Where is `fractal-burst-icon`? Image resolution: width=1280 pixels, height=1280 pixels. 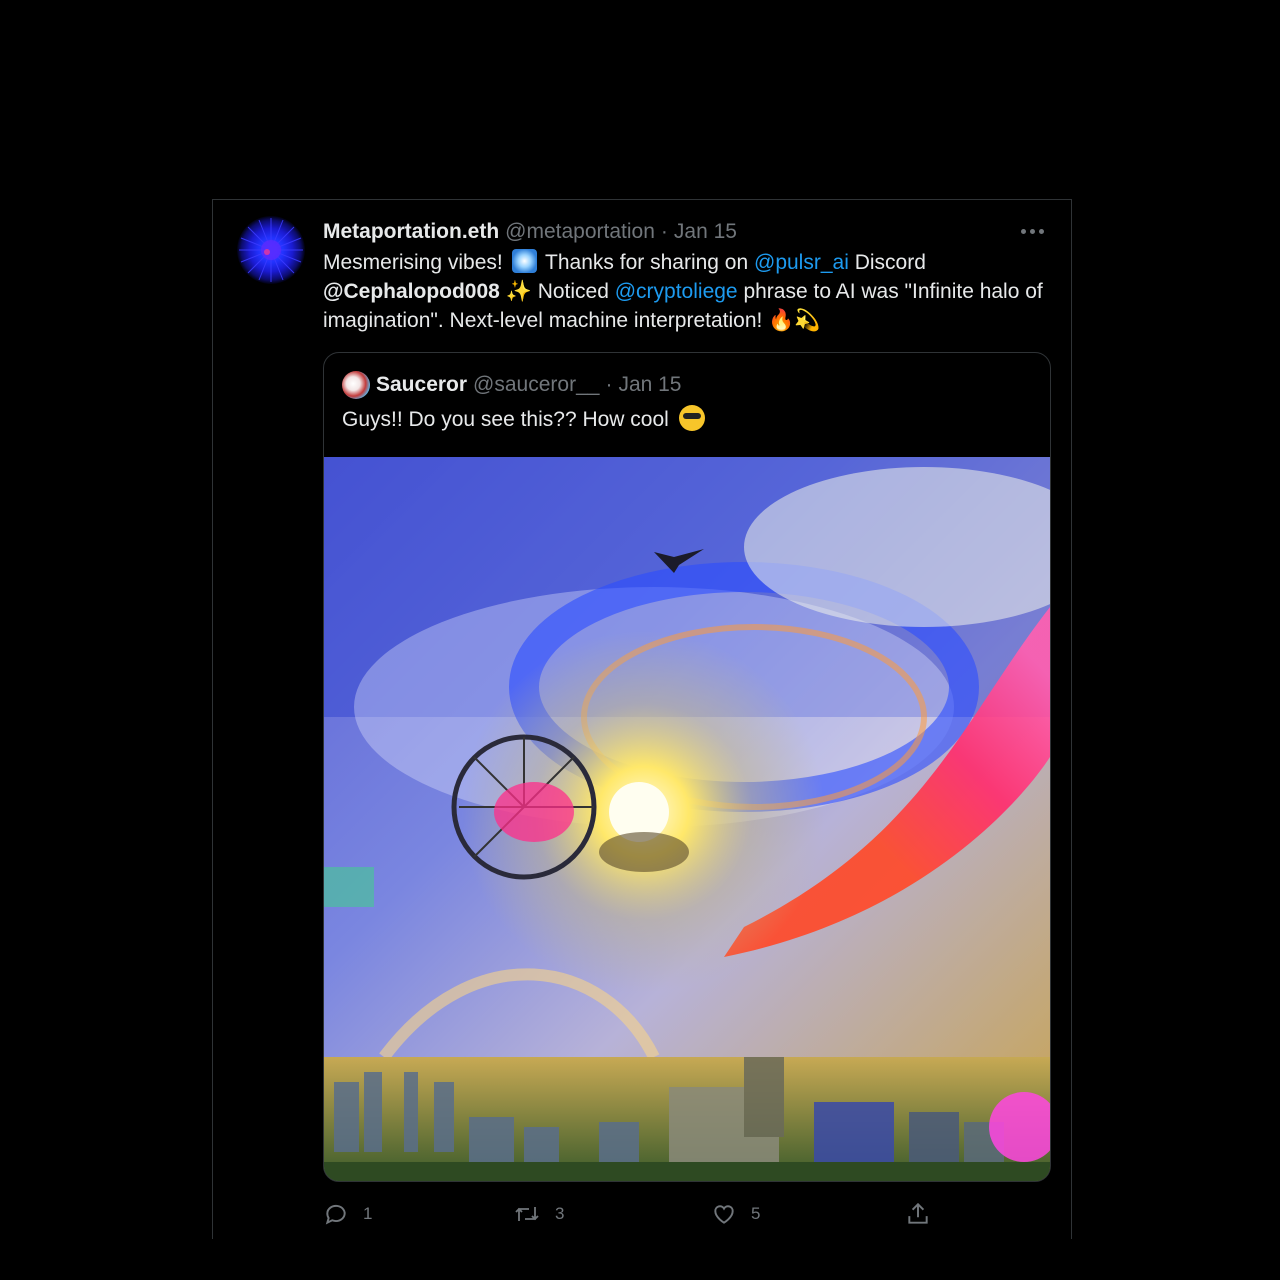 fractal-burst-icon is located at coordinates (271, 250).